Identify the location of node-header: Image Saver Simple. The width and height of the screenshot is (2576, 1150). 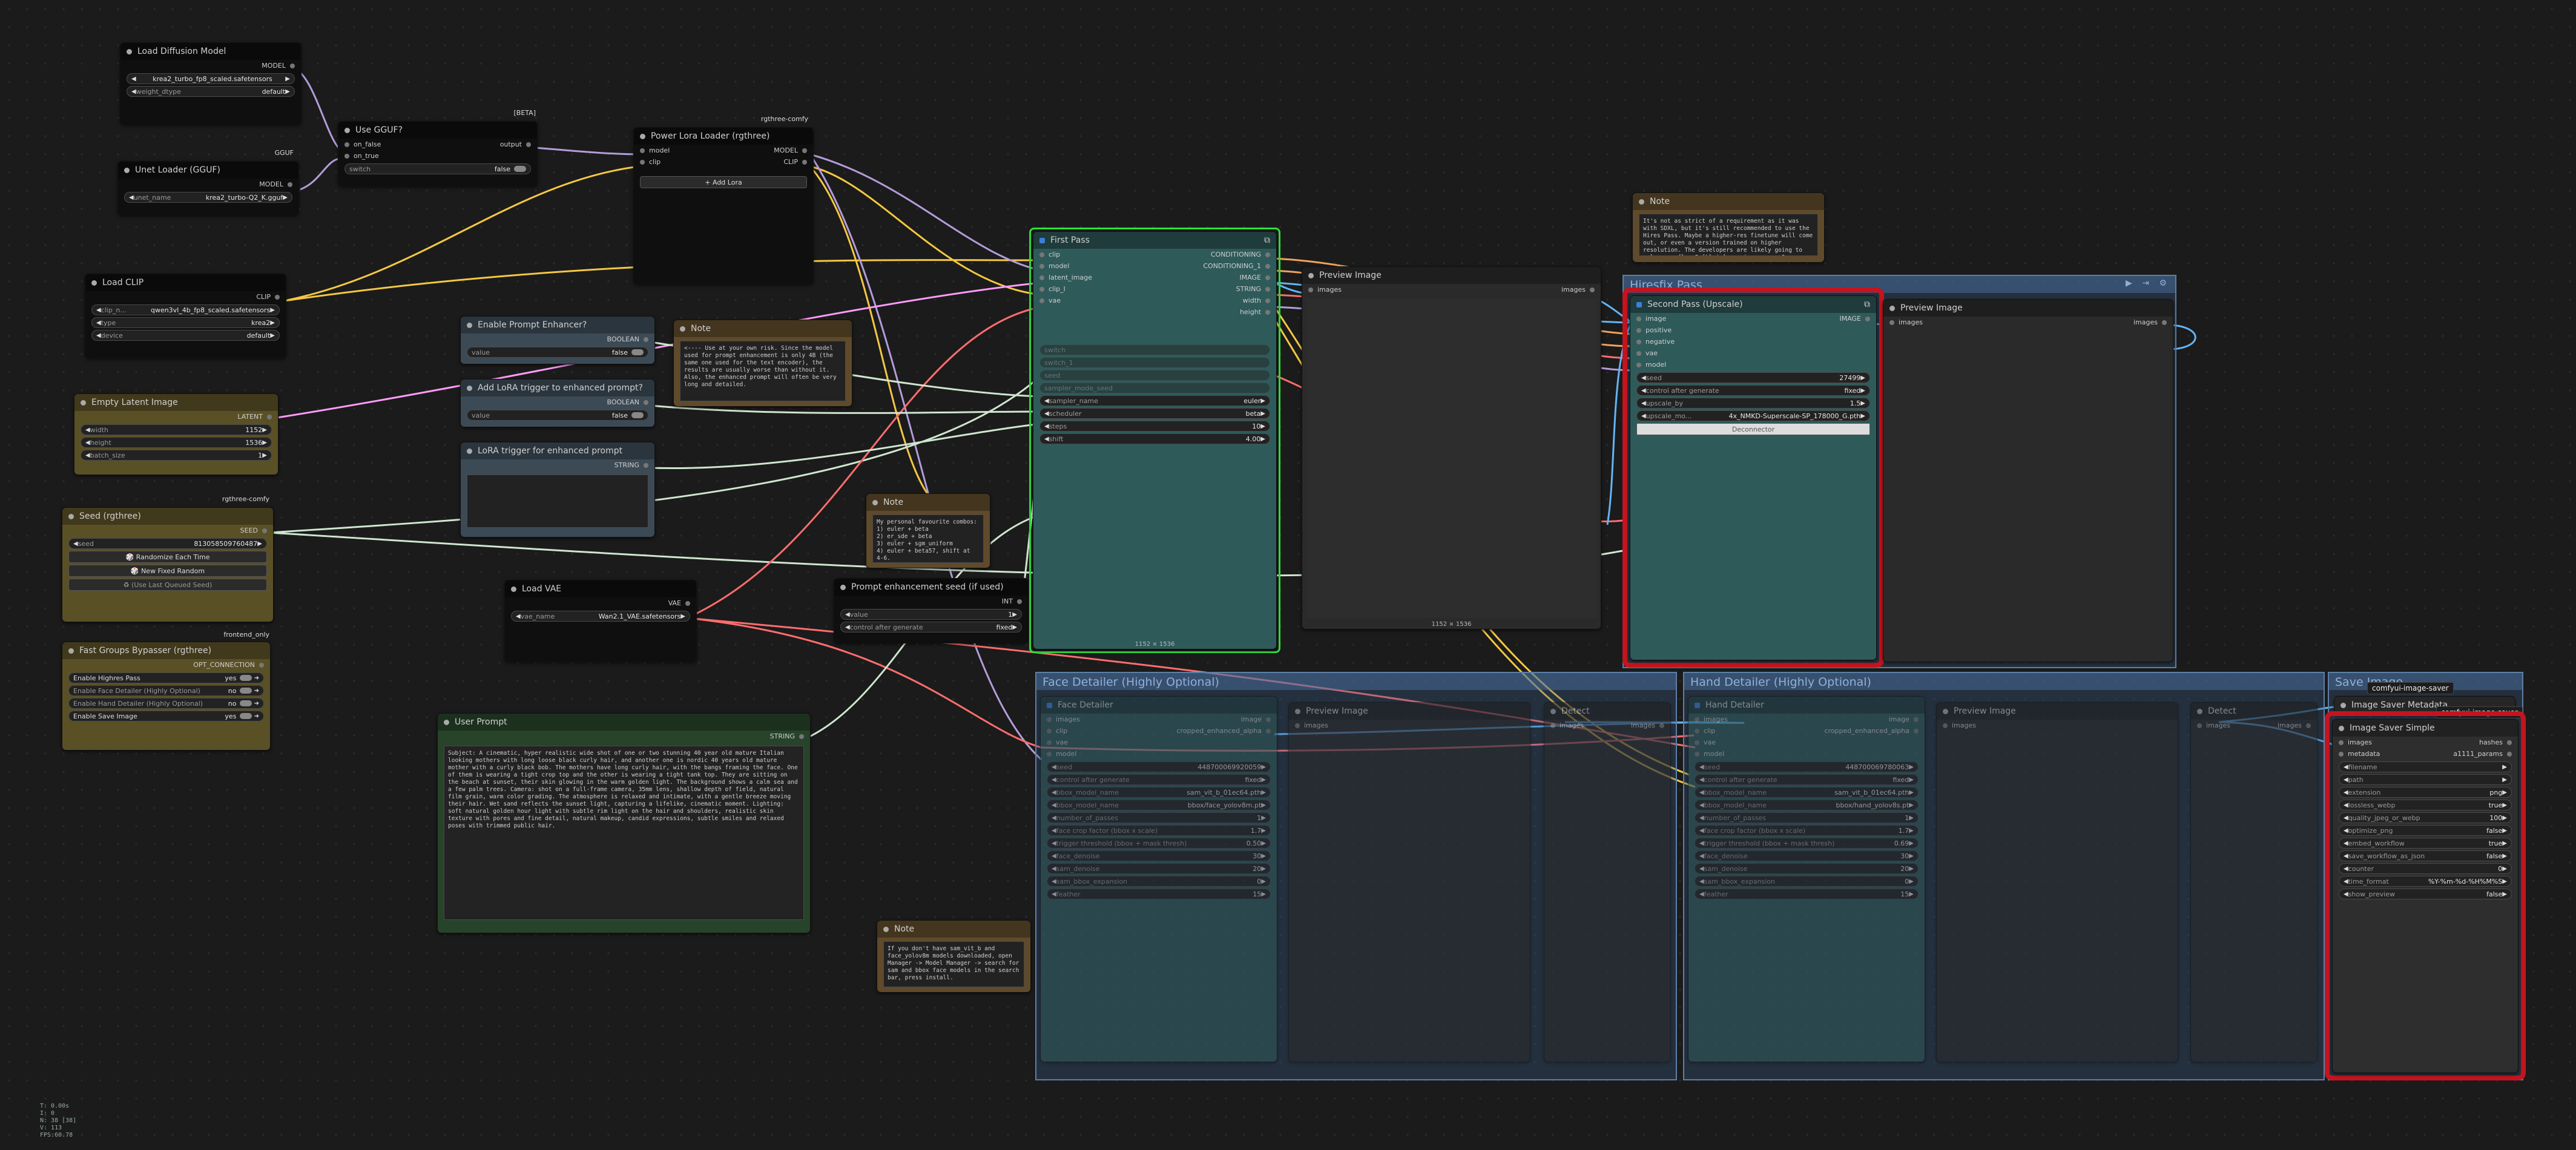
(2425, 728).